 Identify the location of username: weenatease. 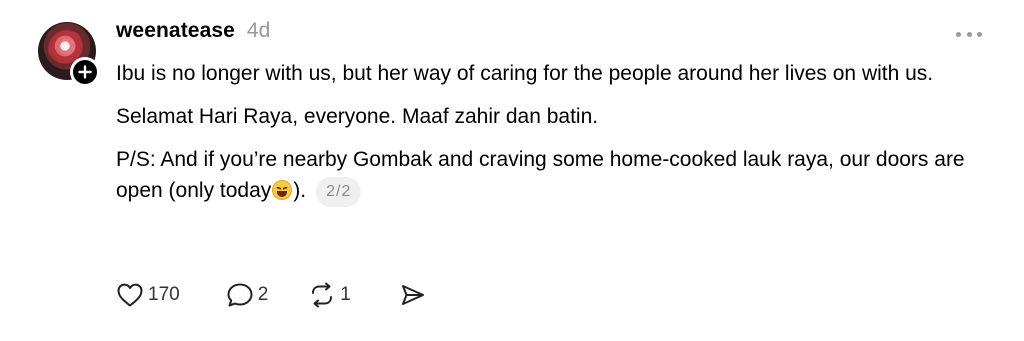
(175, 31).